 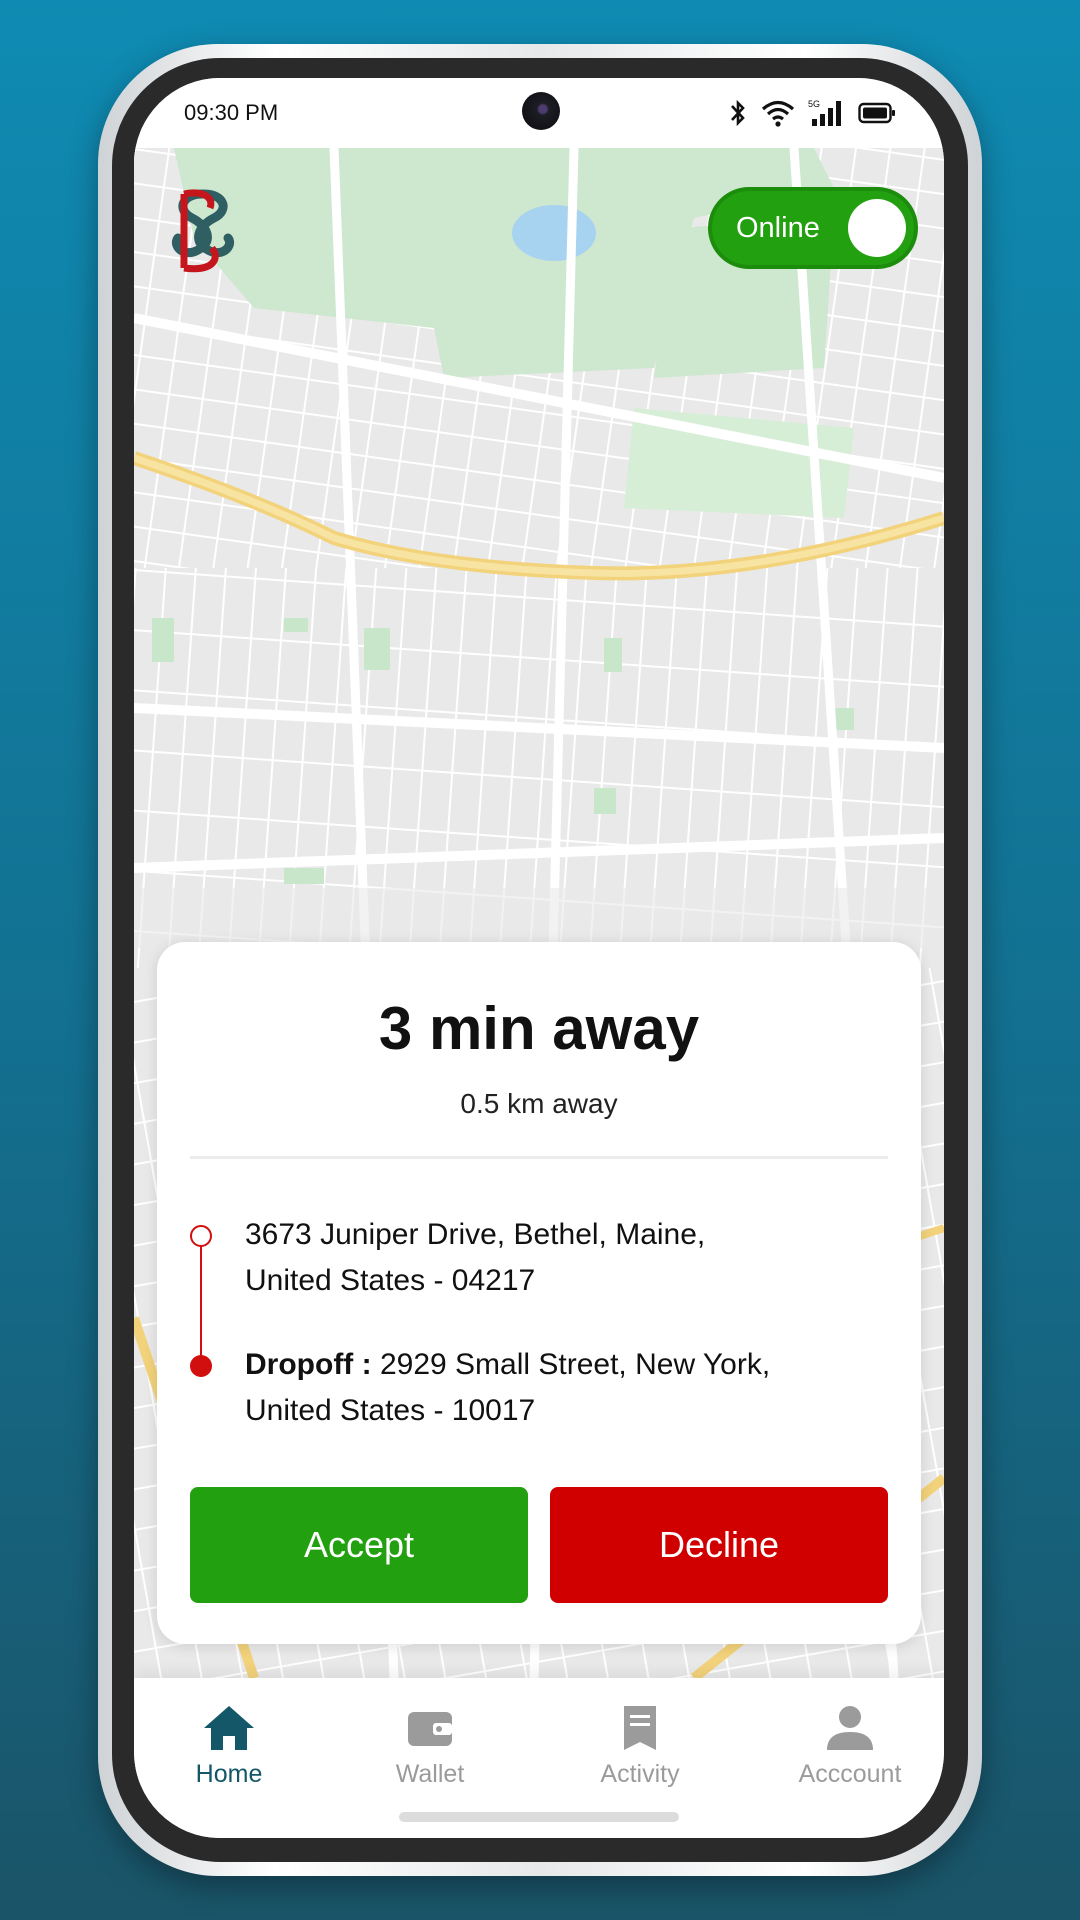 I want to click on nav-wallet: Wallet, so click(x=430, y=1746).